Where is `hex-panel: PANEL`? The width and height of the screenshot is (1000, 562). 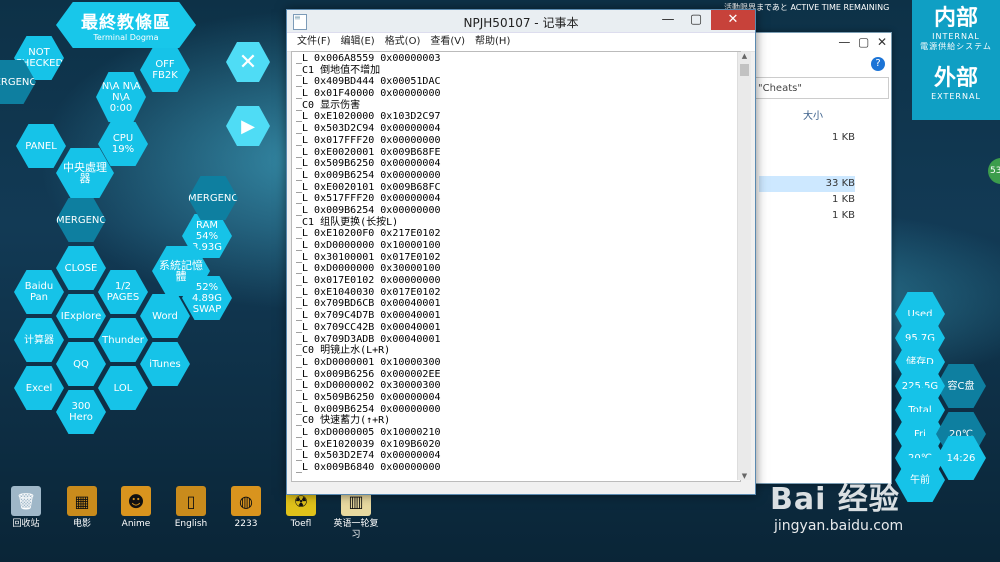 hex-panel: PANEL is located at coordinates (41, 146).